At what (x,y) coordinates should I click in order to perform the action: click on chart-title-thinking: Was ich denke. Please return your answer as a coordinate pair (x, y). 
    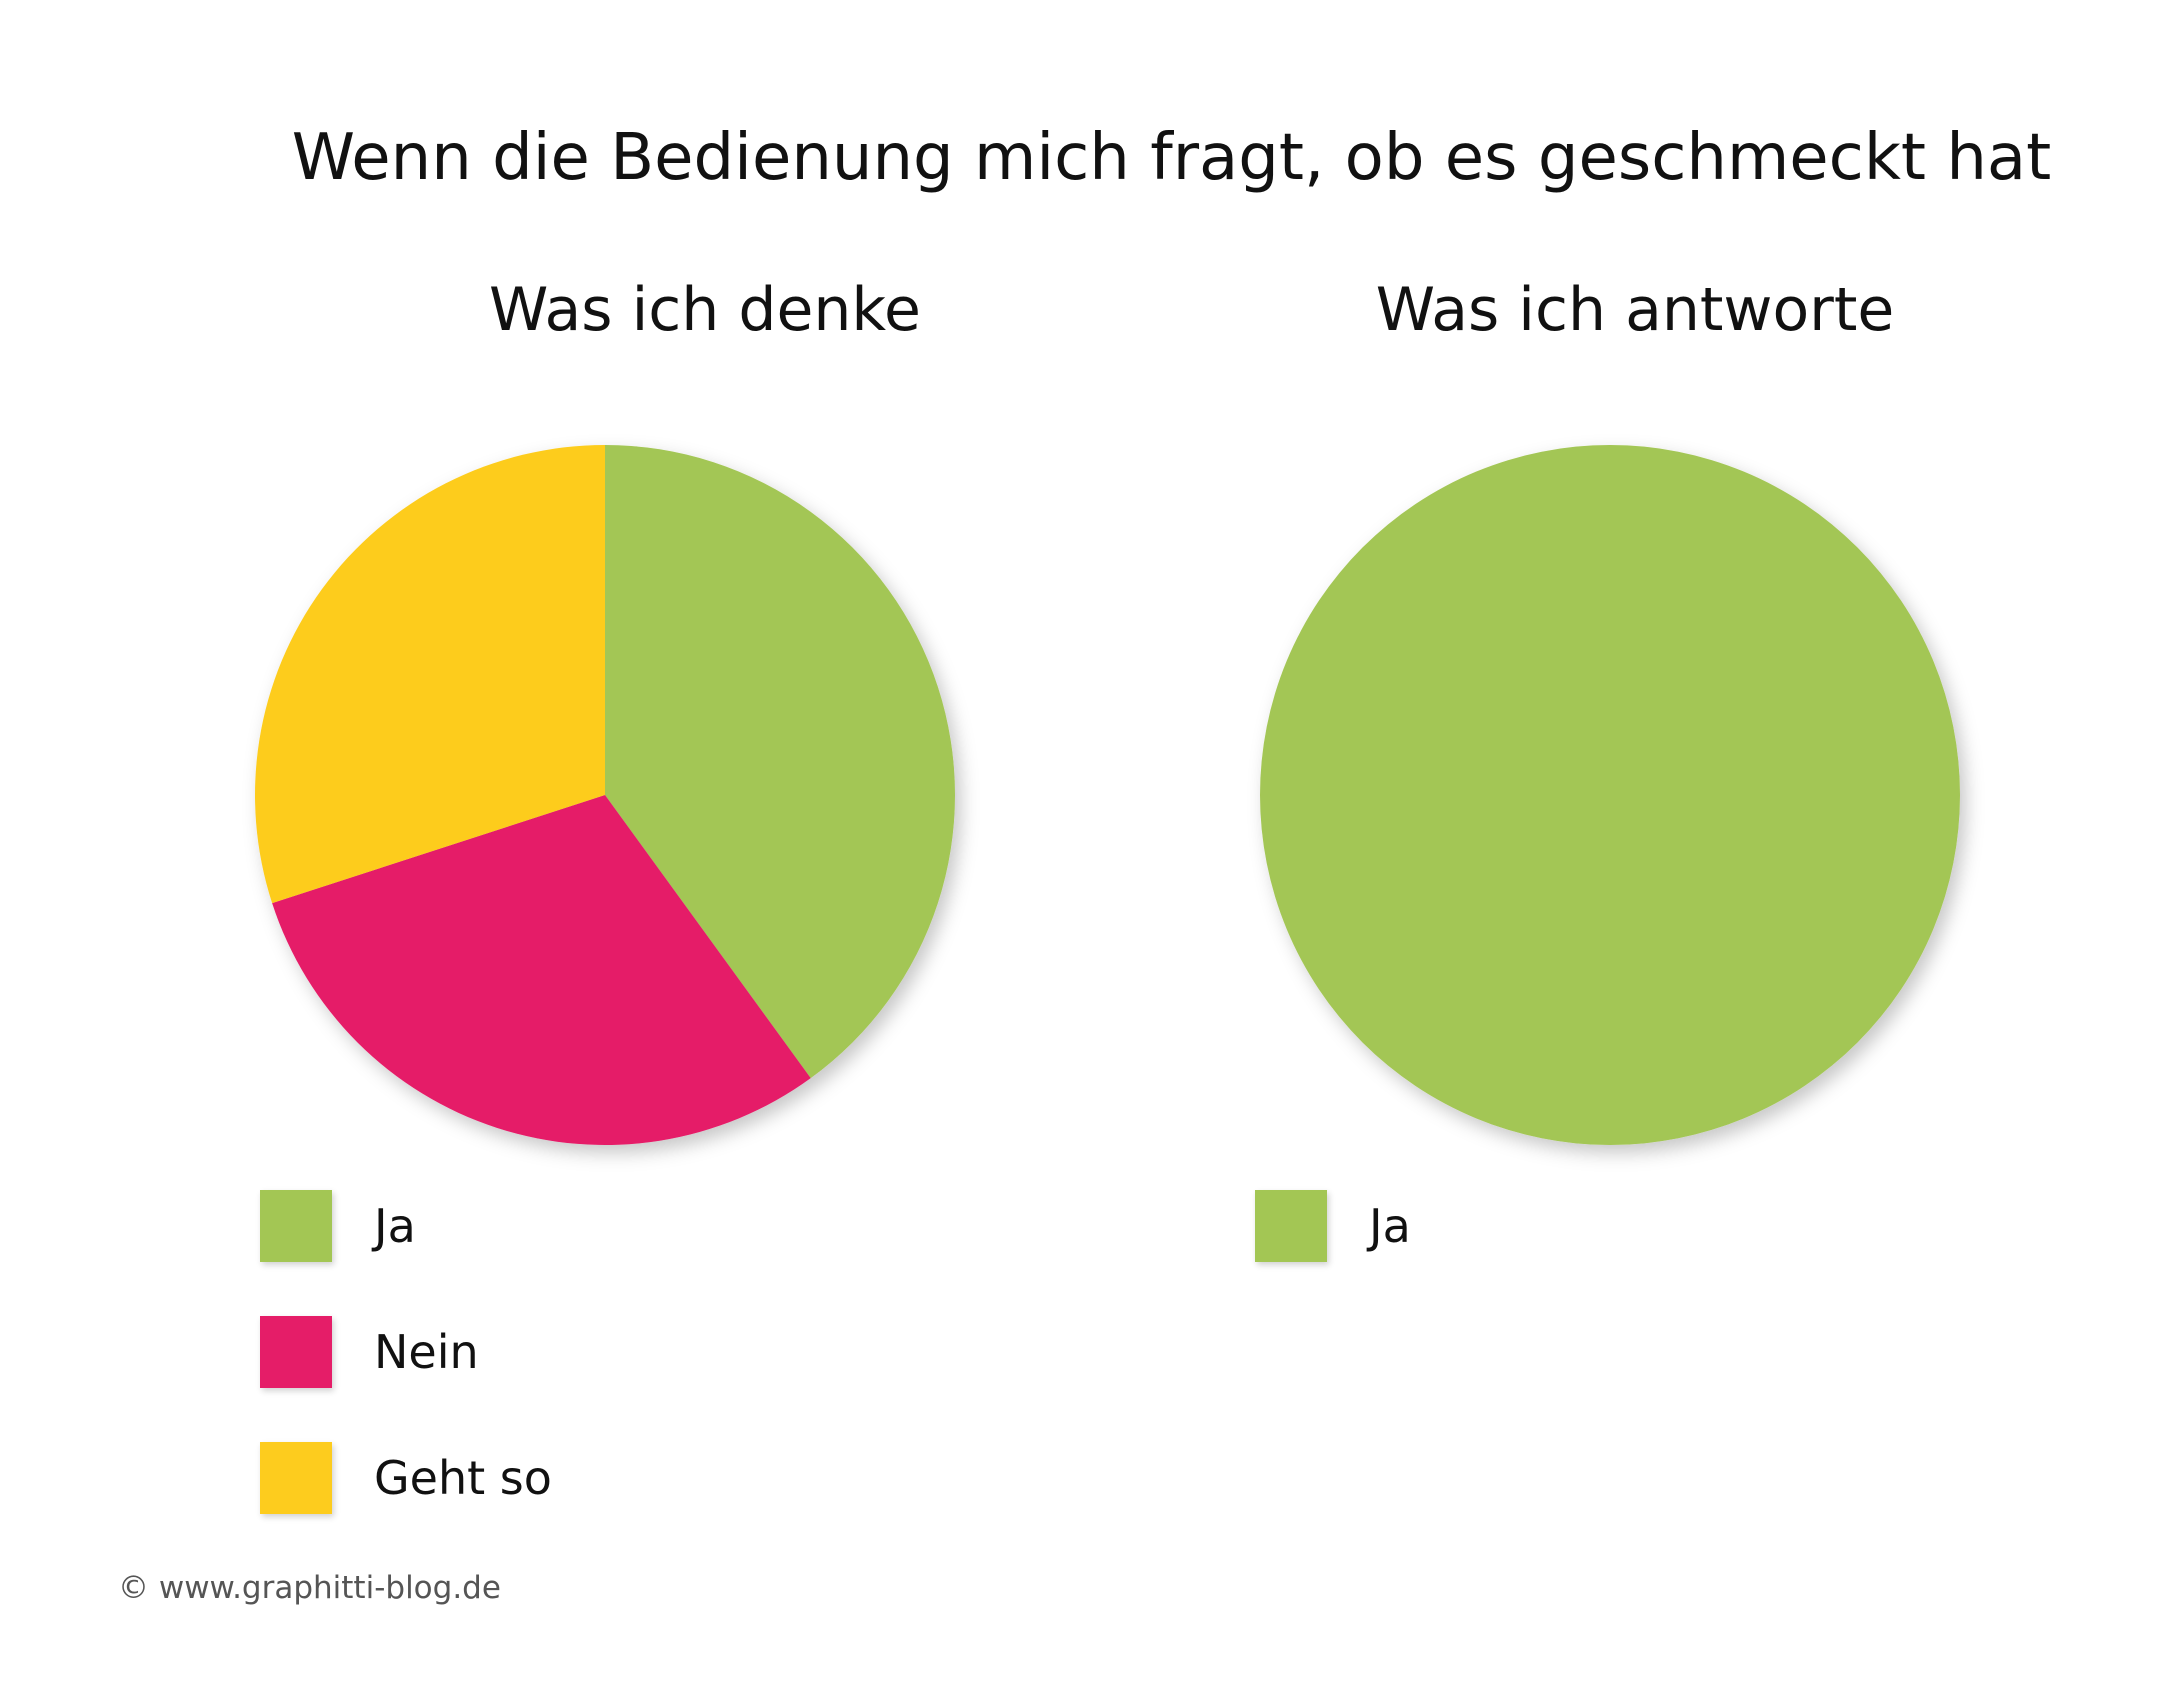
    Looking at the image, I should click on (705, 310).